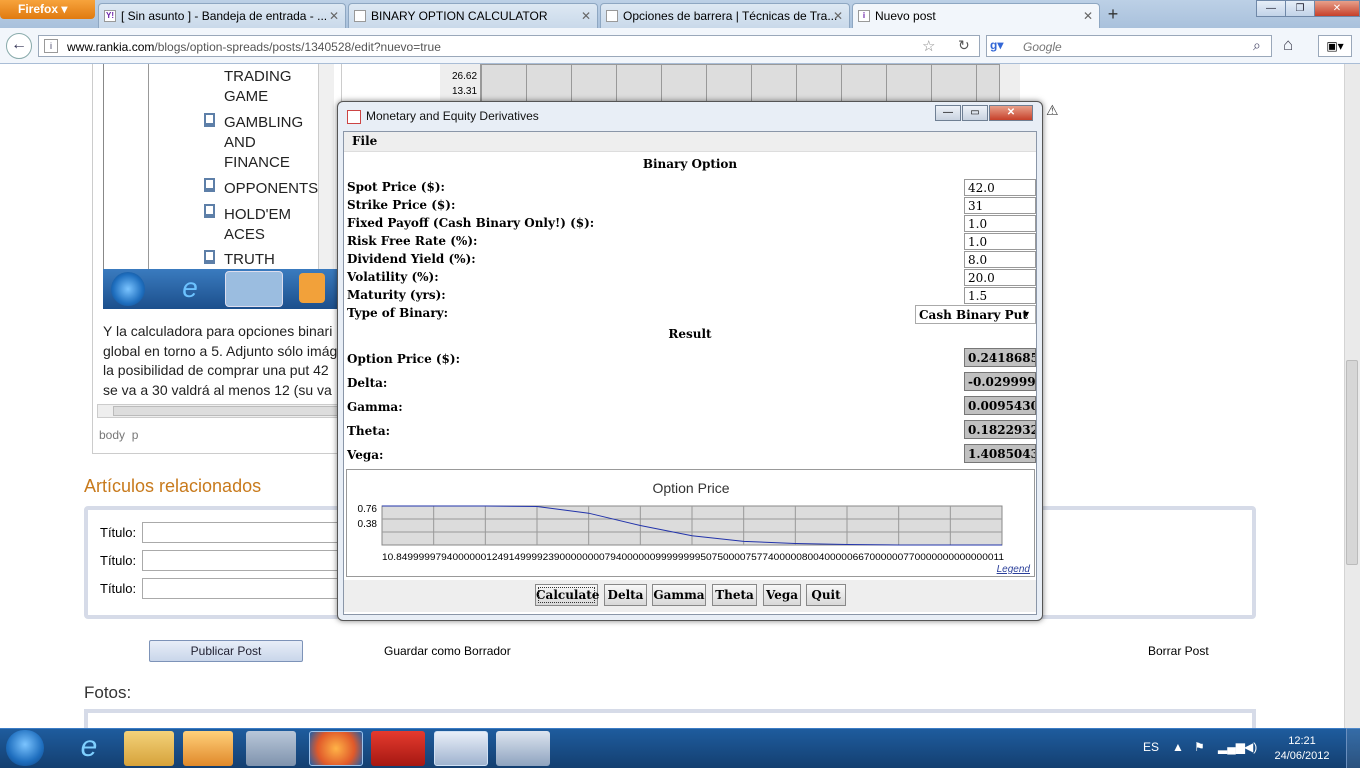  Describe the element at coordinates (1000, 205) in the screenshot. I see `strike-price-input: 31` at that location.